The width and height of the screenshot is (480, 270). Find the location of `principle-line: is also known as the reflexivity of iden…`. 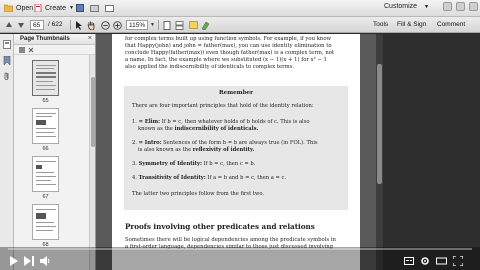

principle-line: is also known as the reflexivity of iden… is located at coordinates (196, 150).